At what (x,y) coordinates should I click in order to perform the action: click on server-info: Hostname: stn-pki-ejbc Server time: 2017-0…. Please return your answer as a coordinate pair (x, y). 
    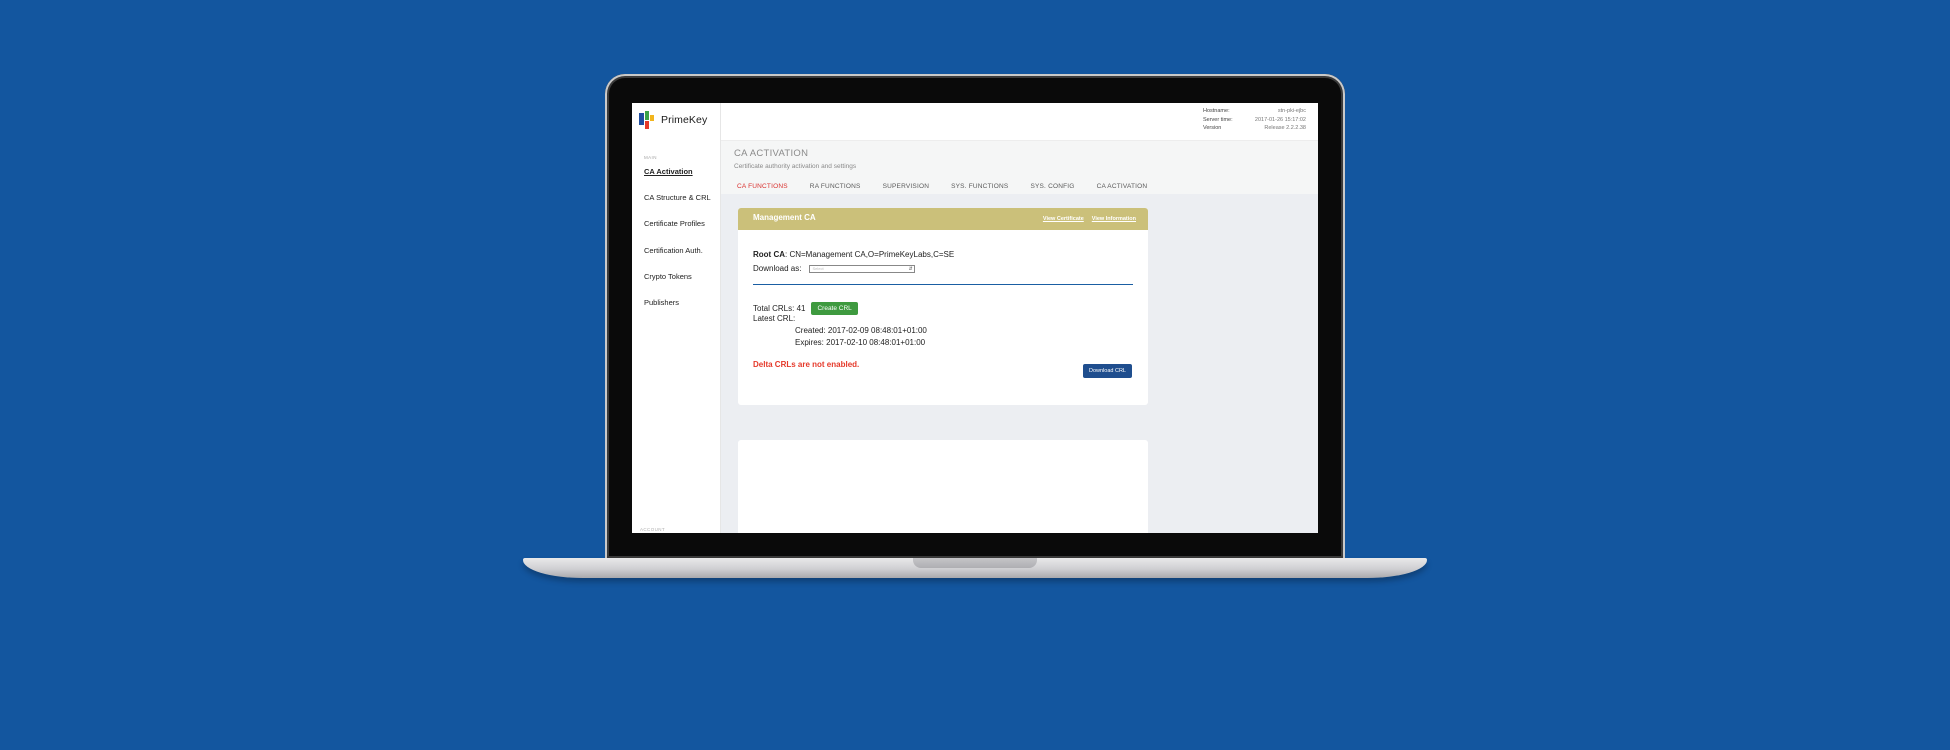
    Looking at the image, I should click on (1254, 120).